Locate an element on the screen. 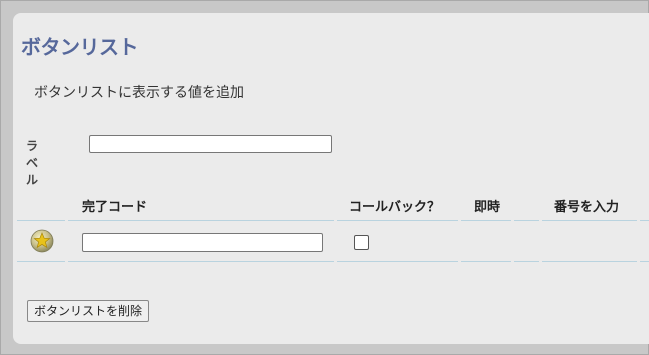 The width and height of the screenshot is (649, 355). page-subtitle: ボタンリストに表示する値を追加 is located at coordinates (139, 93).